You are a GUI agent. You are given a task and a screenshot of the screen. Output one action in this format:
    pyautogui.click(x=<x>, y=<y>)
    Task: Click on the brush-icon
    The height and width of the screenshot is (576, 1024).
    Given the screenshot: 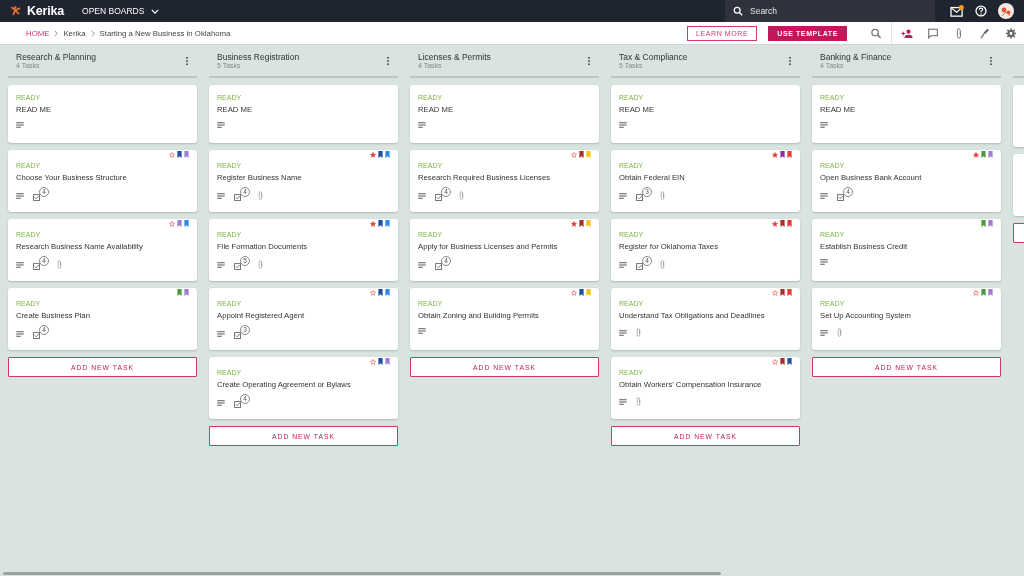 What is the action you would take?
    pyautogui.click(x=985, y=33)
    